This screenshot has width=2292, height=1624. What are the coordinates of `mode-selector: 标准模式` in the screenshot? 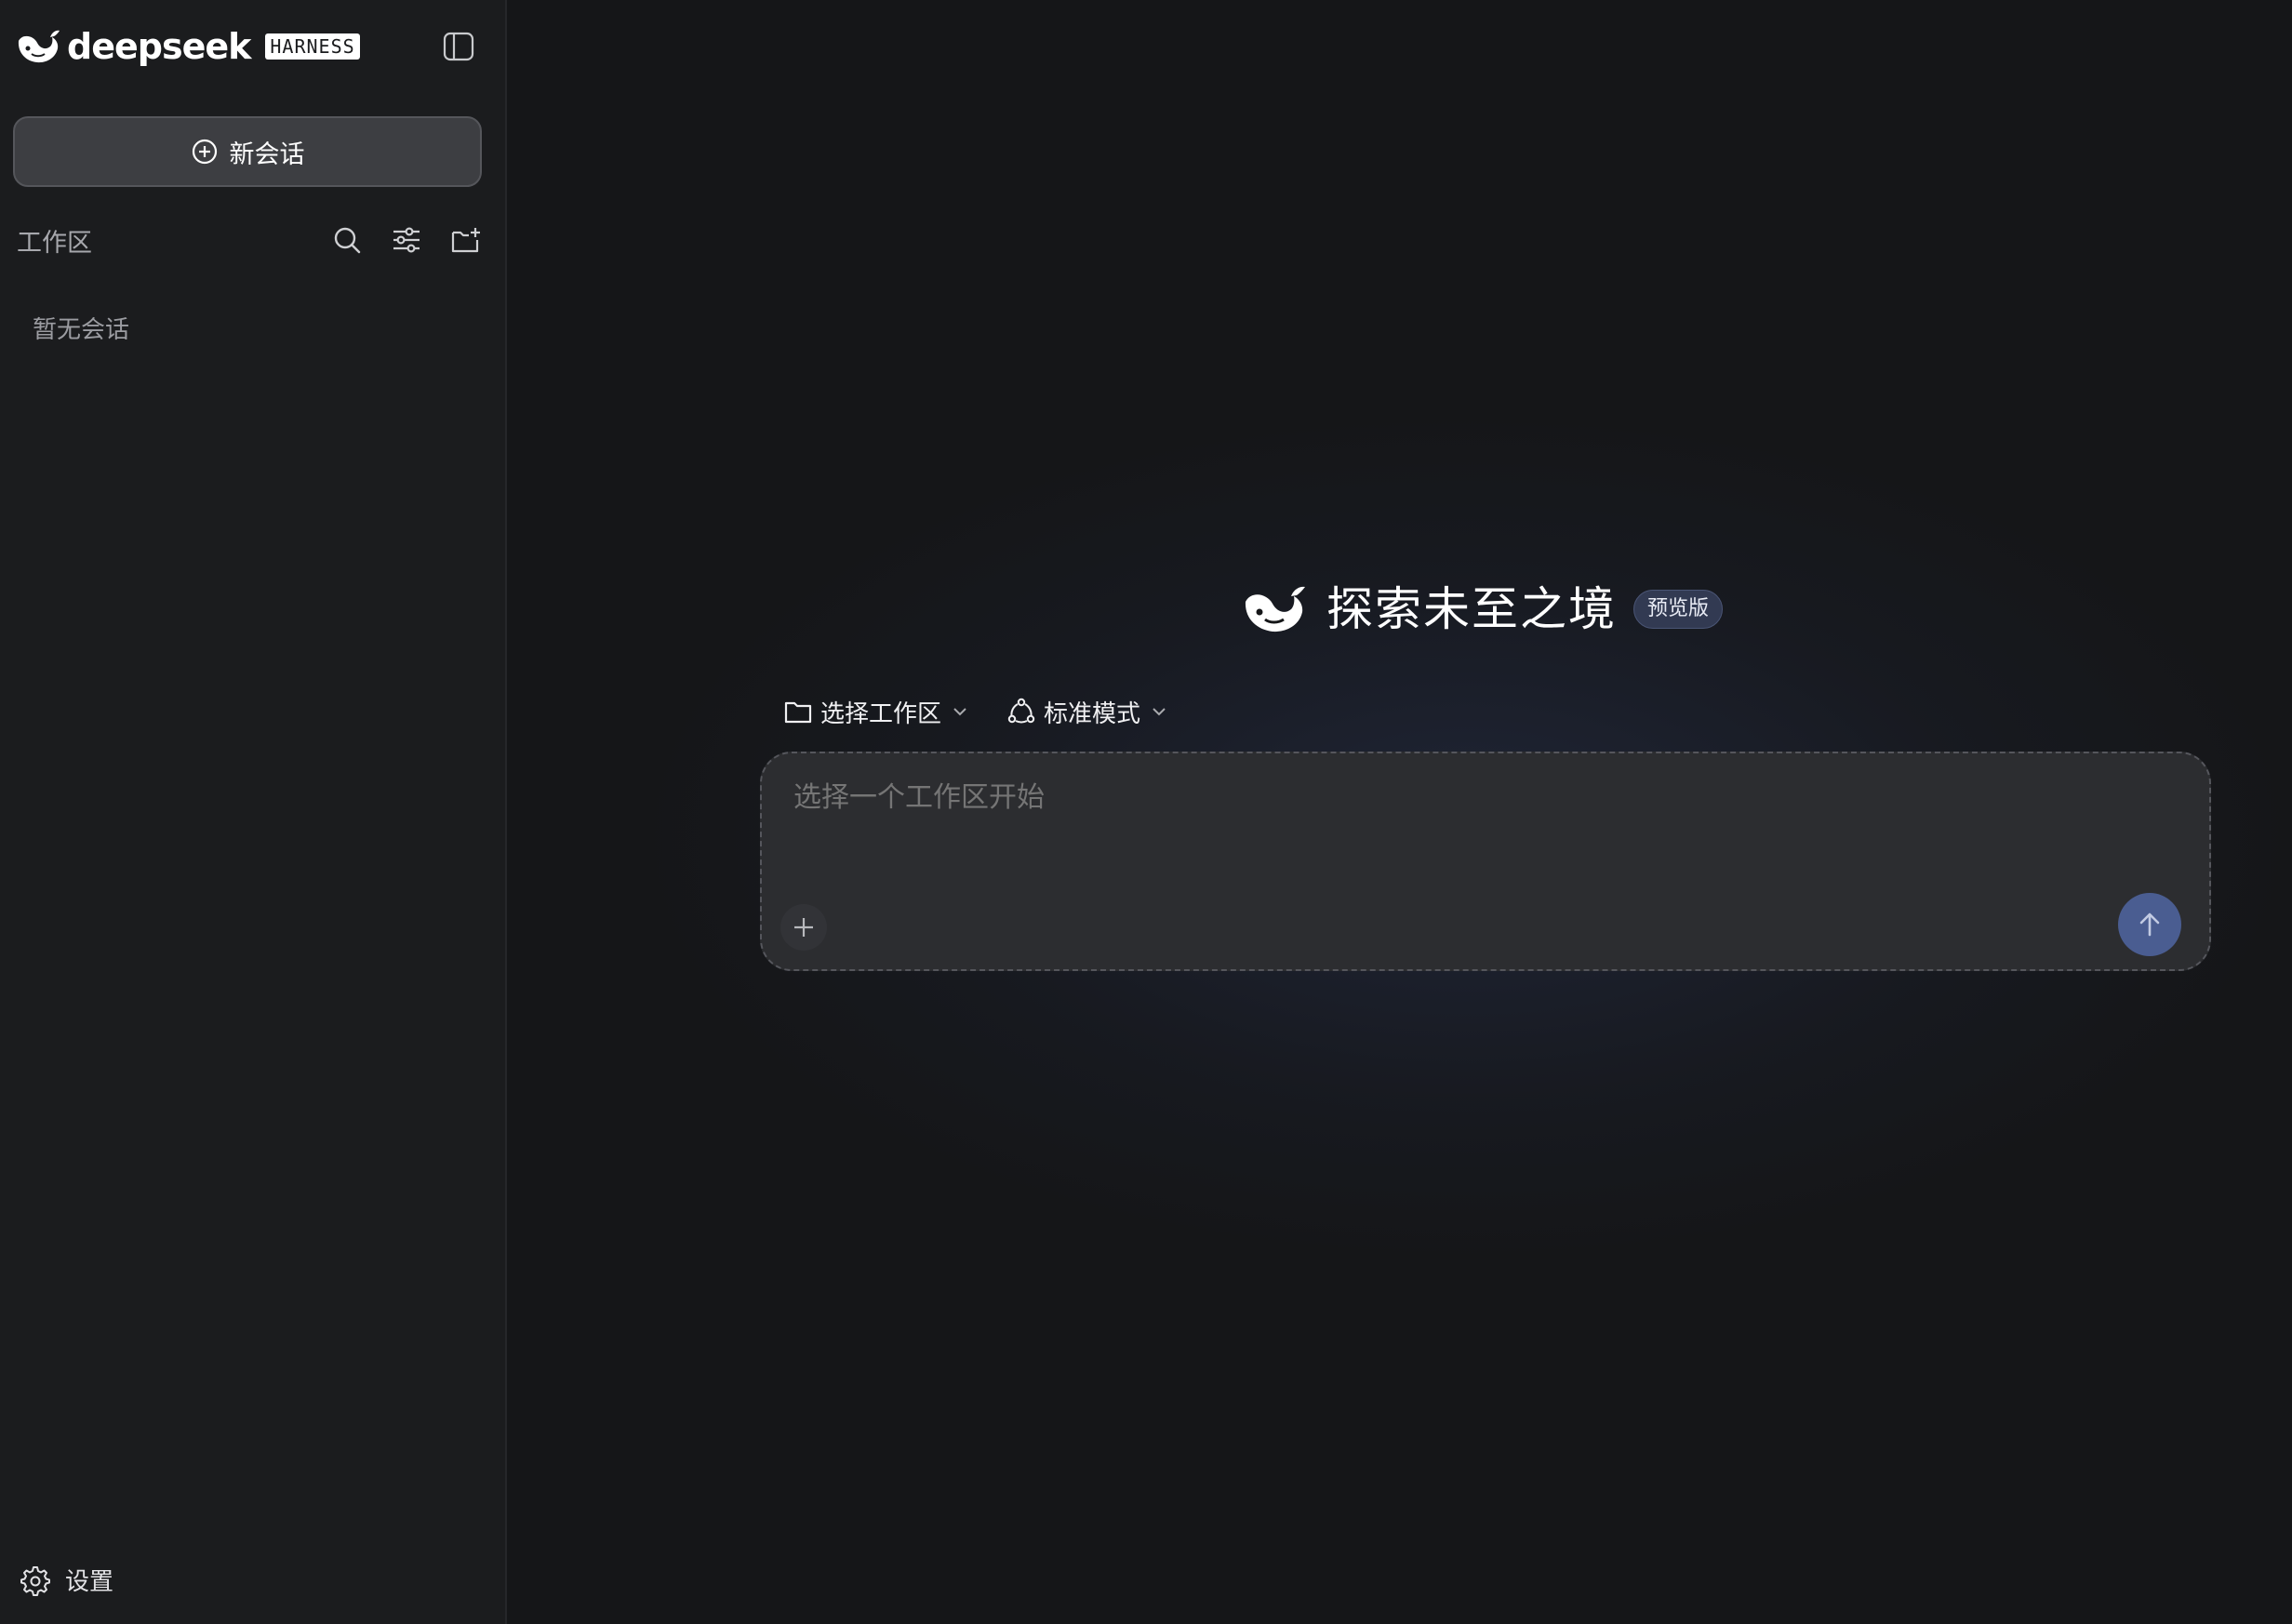 It's located at (1087, 712).